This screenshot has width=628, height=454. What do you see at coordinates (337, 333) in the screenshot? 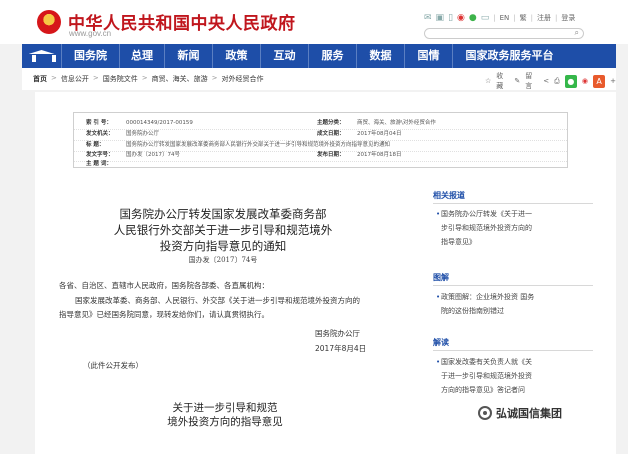
I see `signature: 国务院办公厅` at bounding box center [337, 333].